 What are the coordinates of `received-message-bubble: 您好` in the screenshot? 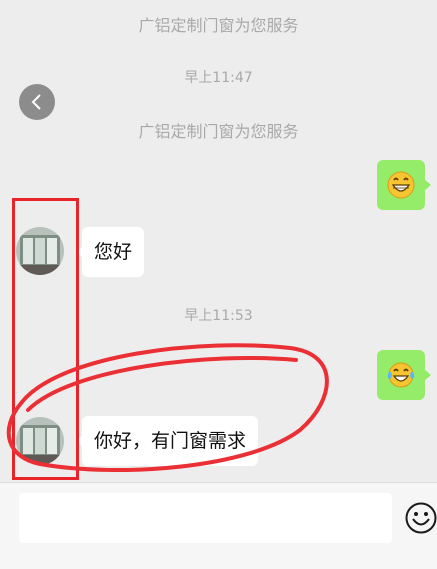 It's located at (110, 252).